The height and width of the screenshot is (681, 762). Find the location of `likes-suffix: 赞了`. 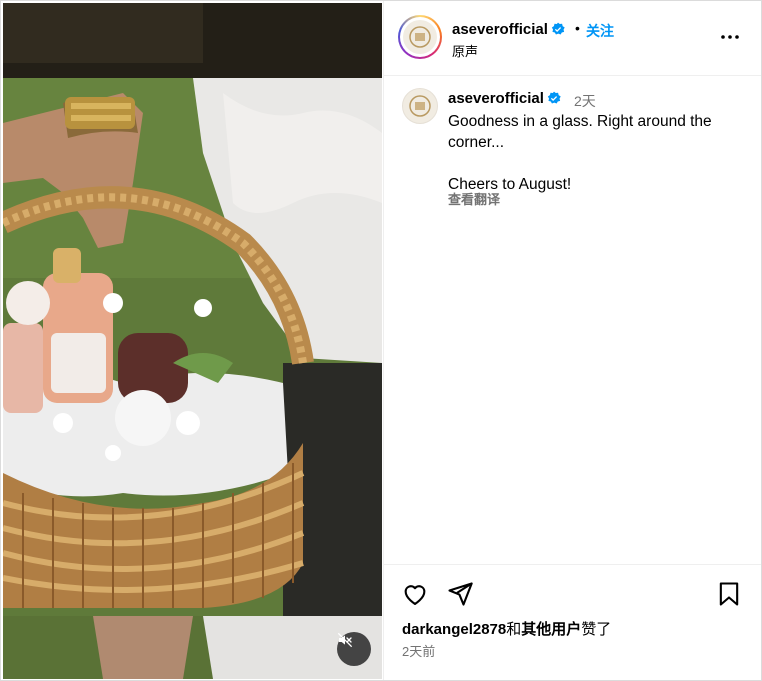

likes-suffix: 赞了 is located at coordinates (596, 629).